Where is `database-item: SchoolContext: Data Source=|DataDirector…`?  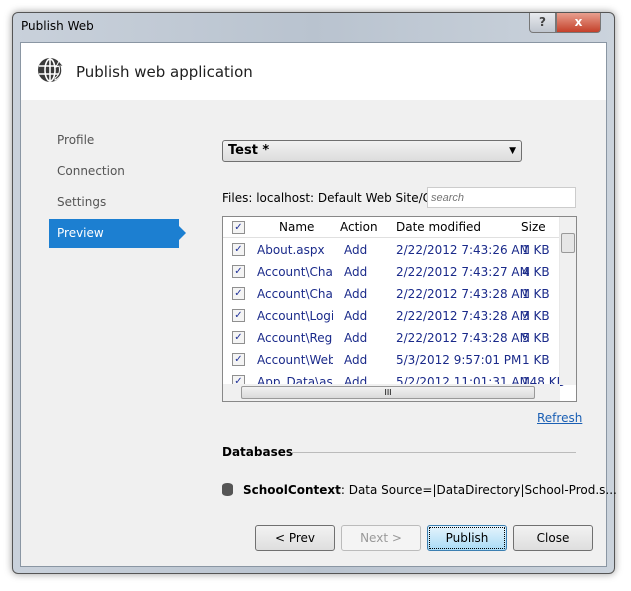
database-item: SchoolContext: Data Source=|DataDirector… is located at coordinates (419, 490).